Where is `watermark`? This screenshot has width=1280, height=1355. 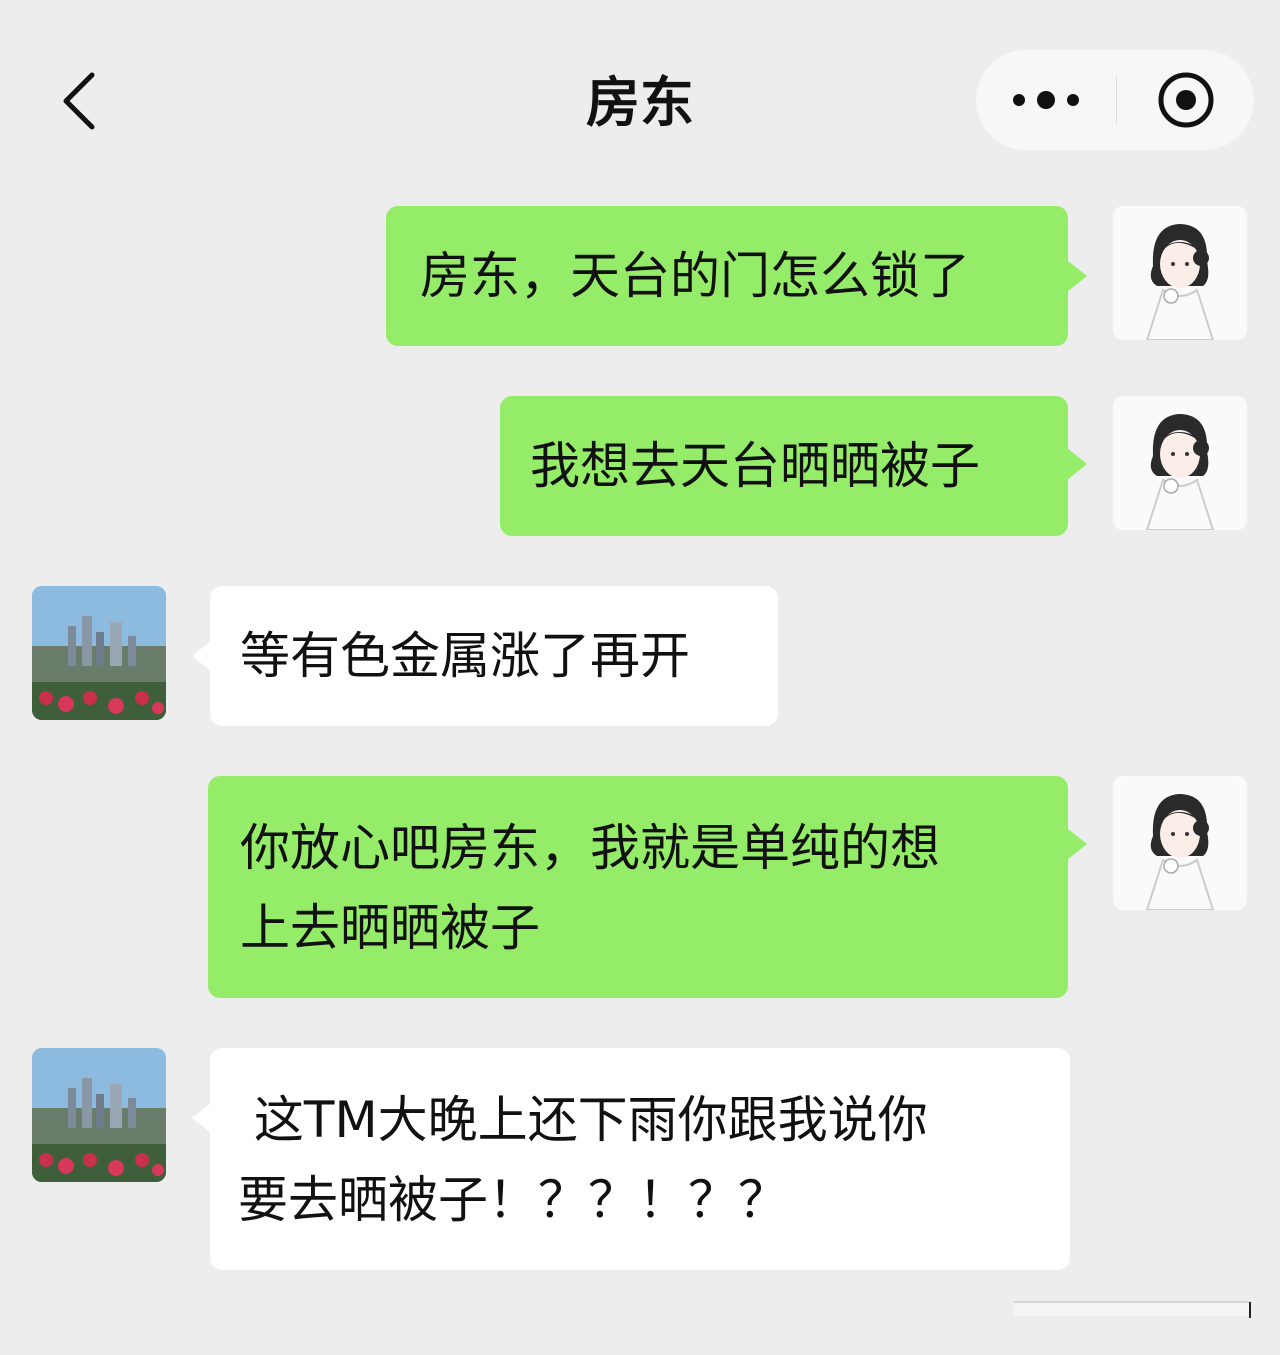
watermark is located at coordinates (1133, 1309).